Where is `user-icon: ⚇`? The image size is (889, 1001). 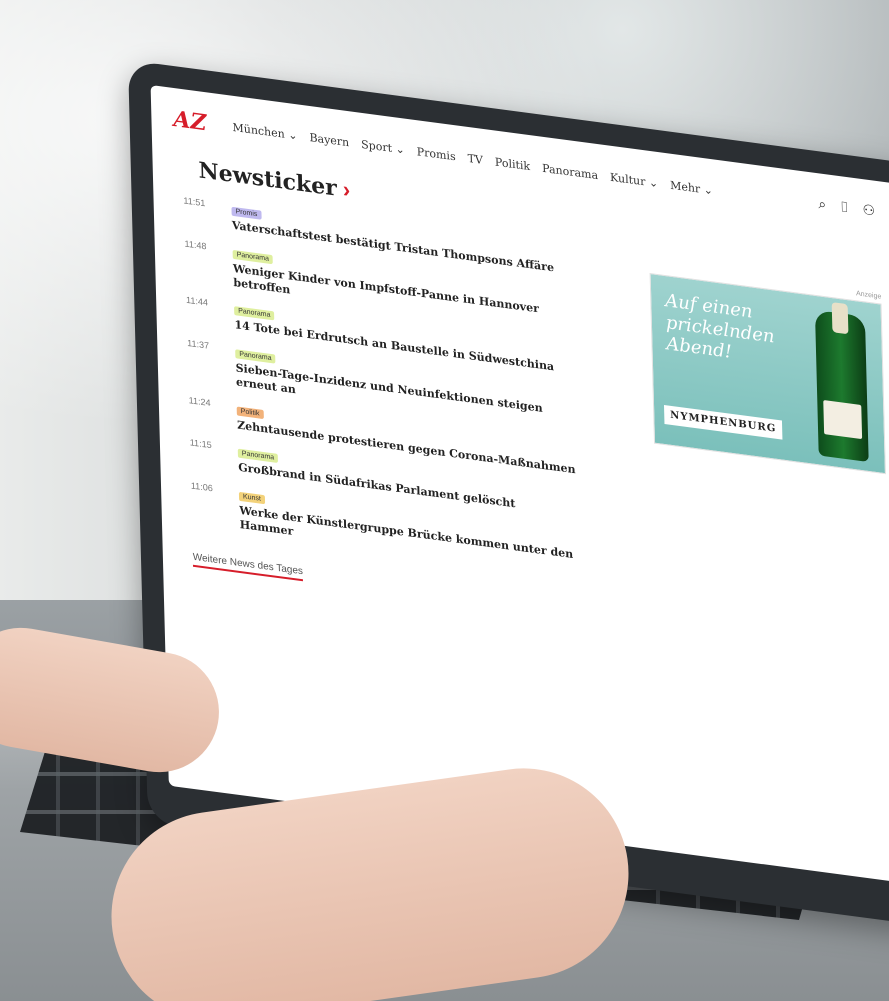 user-icon: ⚇ is located at coordinates (868, 211).